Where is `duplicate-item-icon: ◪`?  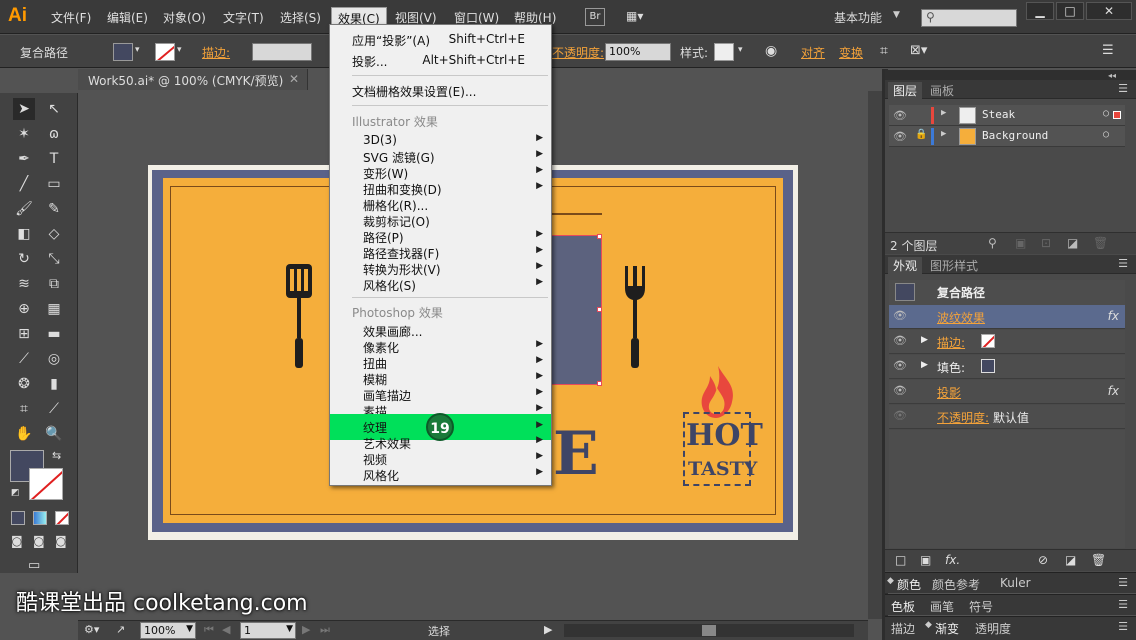
duplicate-item-icon: ◪ is located at coordinates (1070, 560).